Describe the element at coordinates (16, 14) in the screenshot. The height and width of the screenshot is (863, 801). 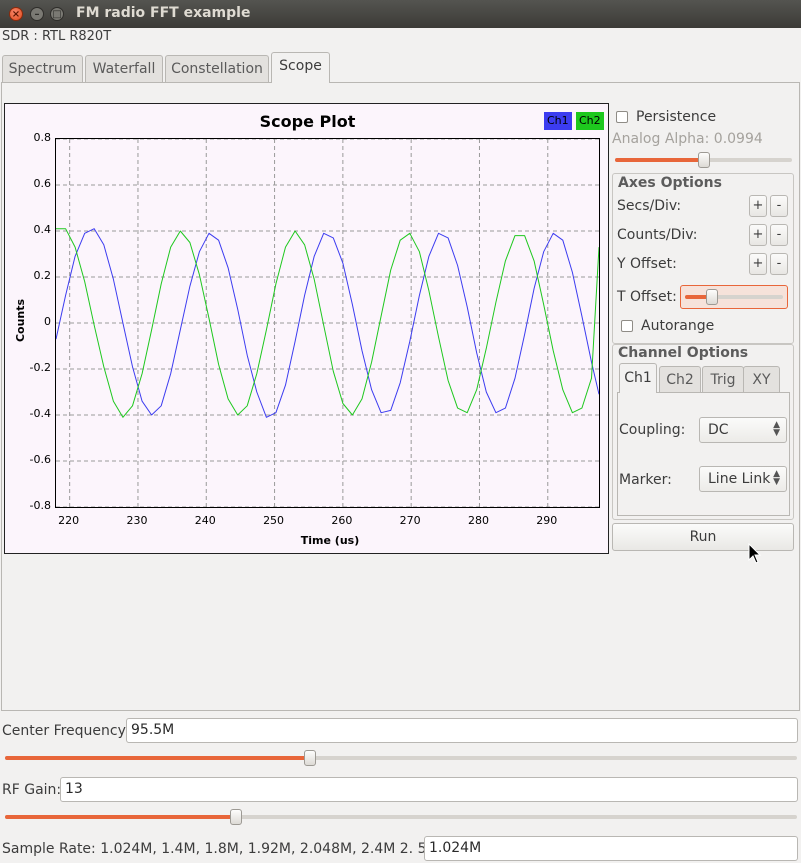
I see `close-window-button: ×` at that location.